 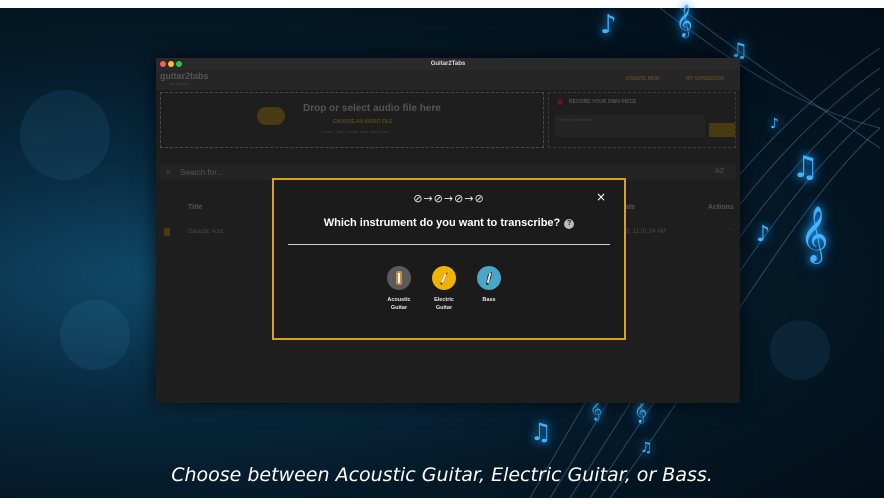 What do you see at coordinates (449, 198) in the screenshot?
I see `step-progress: ⊘→⊘→⊘→⊘` at bounding box center [449, 198].